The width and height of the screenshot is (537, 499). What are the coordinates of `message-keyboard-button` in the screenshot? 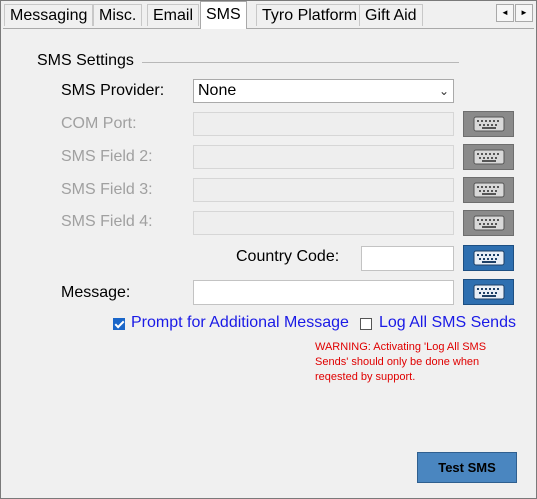 It's located at (488, 292).